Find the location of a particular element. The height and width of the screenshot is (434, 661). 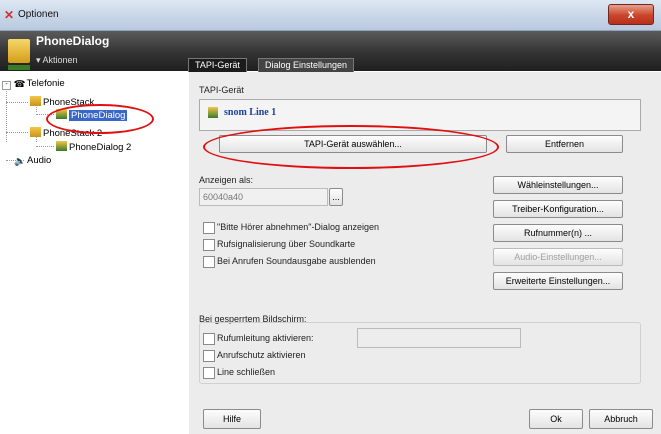

tree-item-audio: 🔈Audio is located at coordinates (32, 161).